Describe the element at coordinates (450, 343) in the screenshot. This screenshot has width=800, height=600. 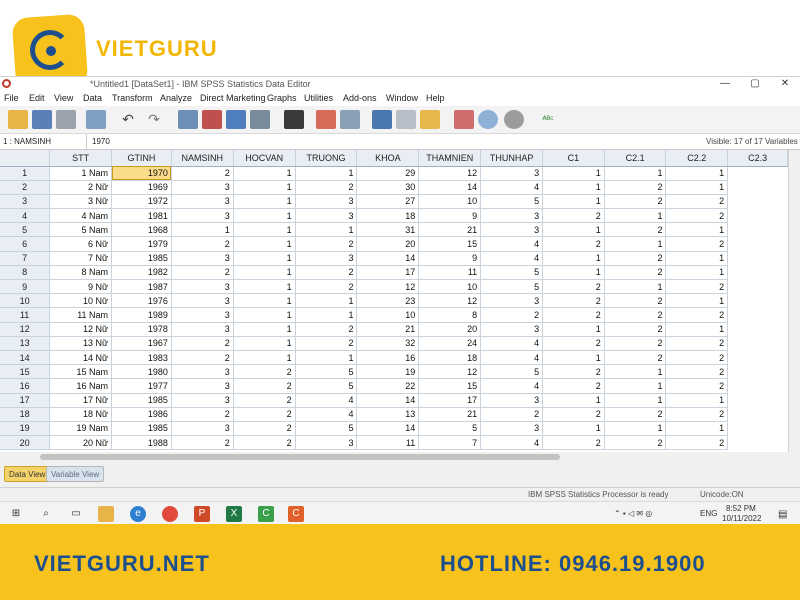
I see `data-cell: 24` at that location.